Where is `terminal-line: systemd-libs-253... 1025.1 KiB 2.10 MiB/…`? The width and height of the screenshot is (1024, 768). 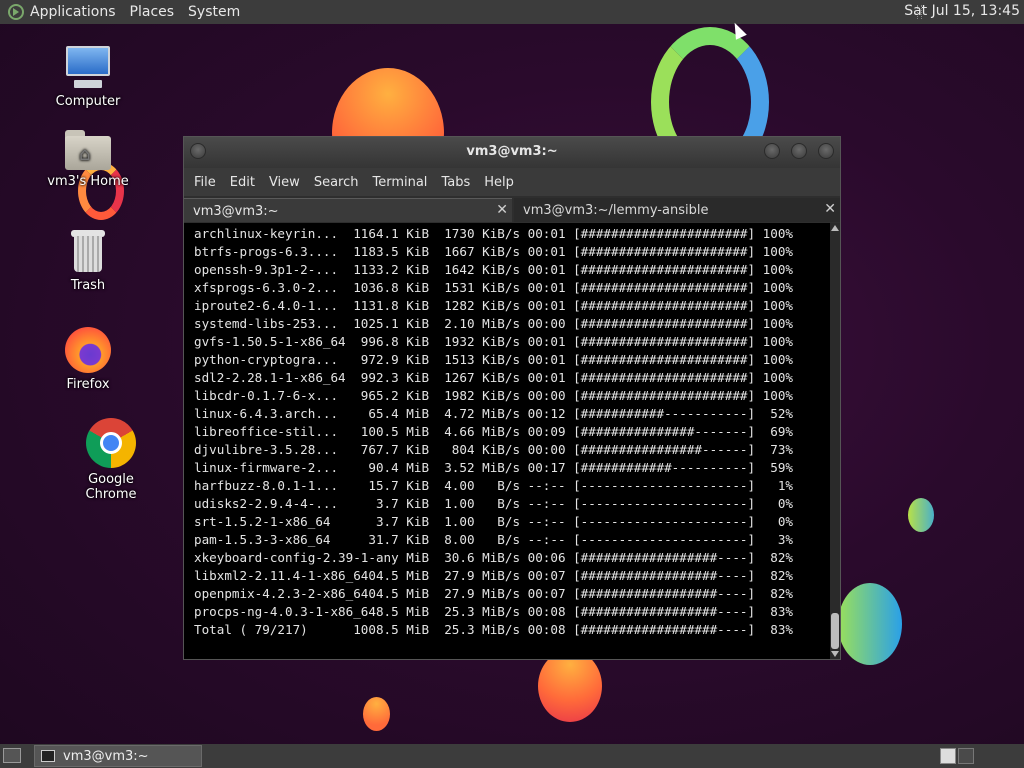
terminal-line: systemd-libs-253... 1025.1 KiB 2.10 MiB/… is located at coordinates (493, 323).